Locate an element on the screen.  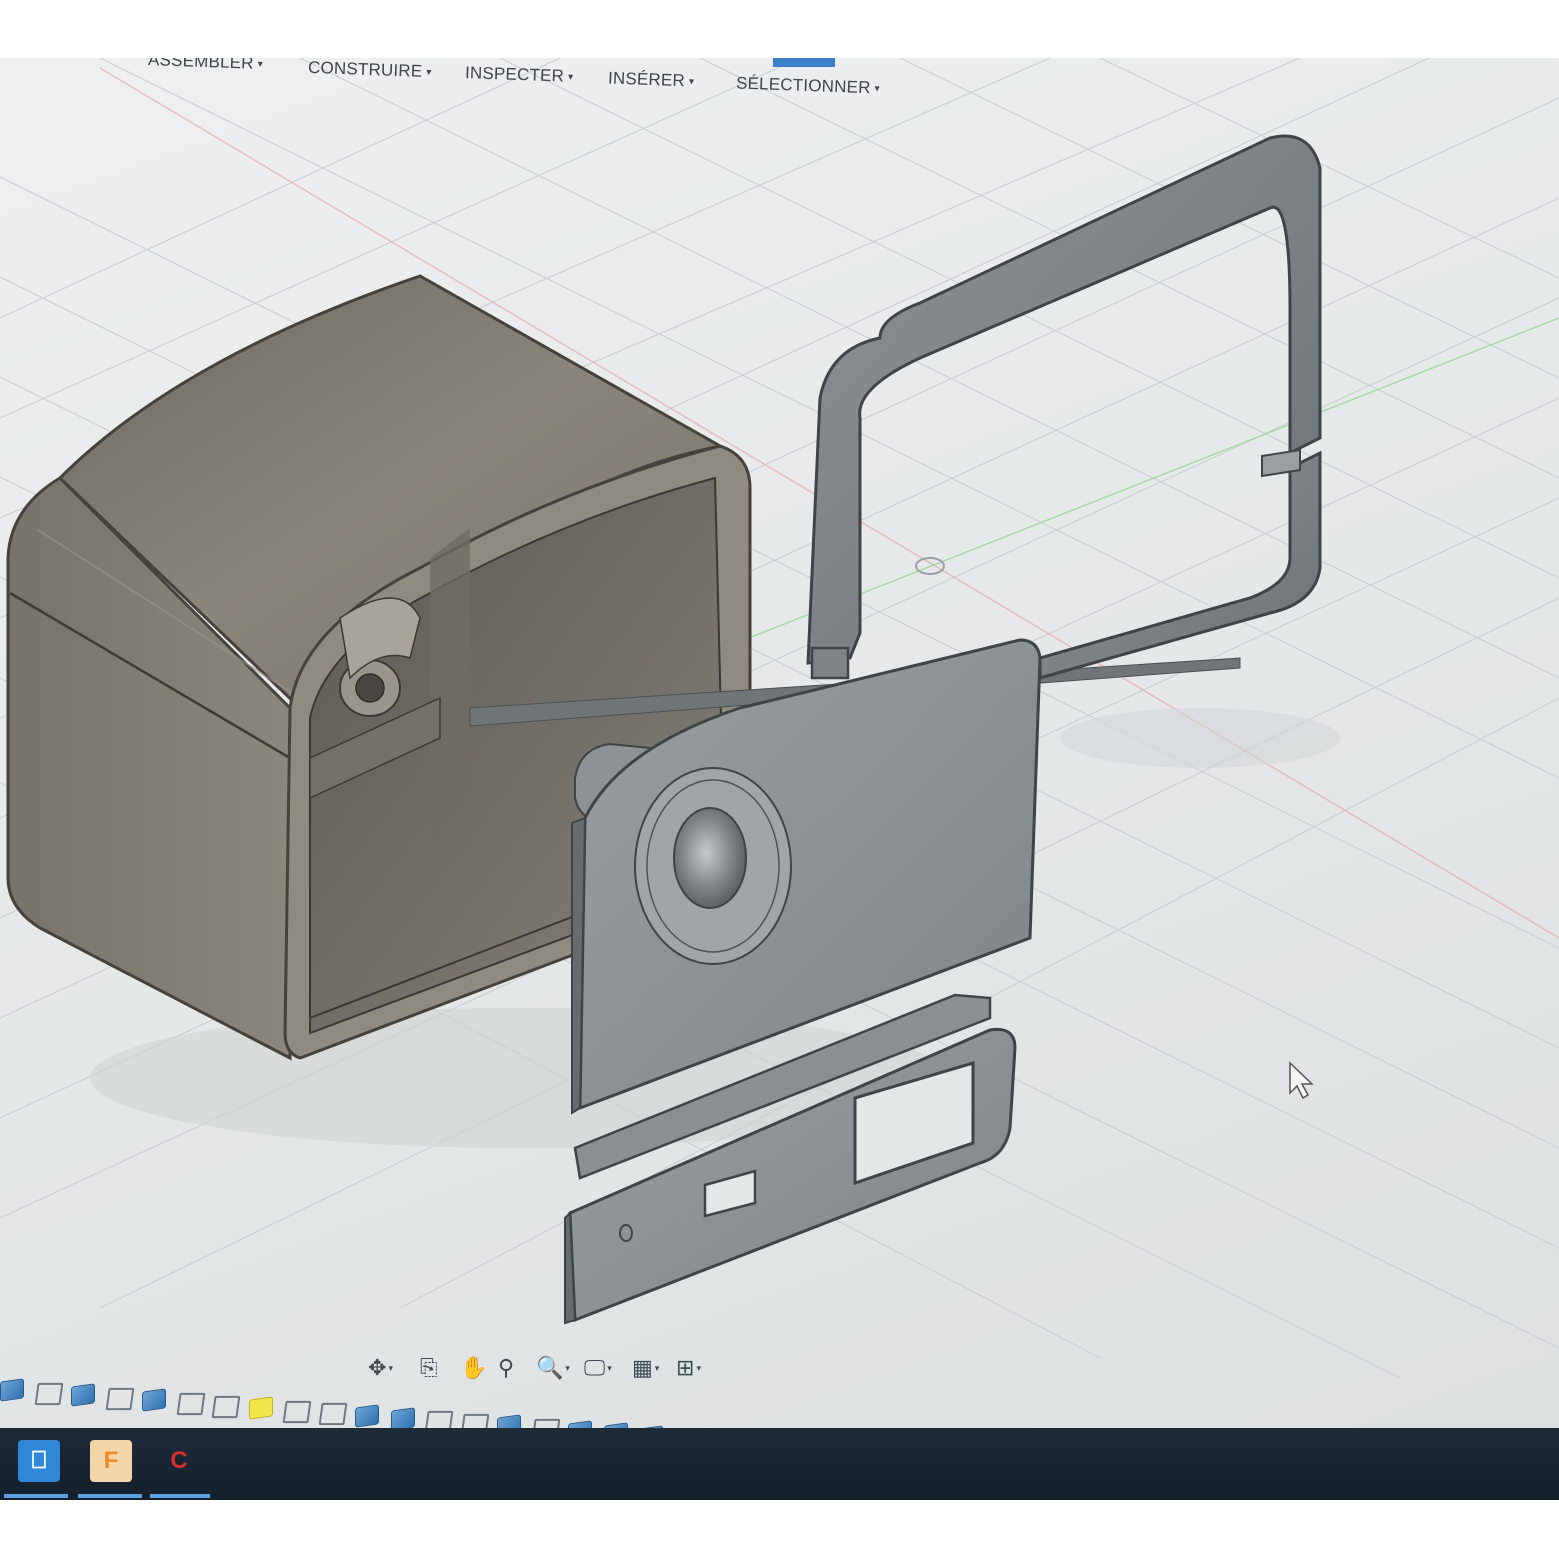
mouse-cursor-icon is located at coordinates (1301, 1080).